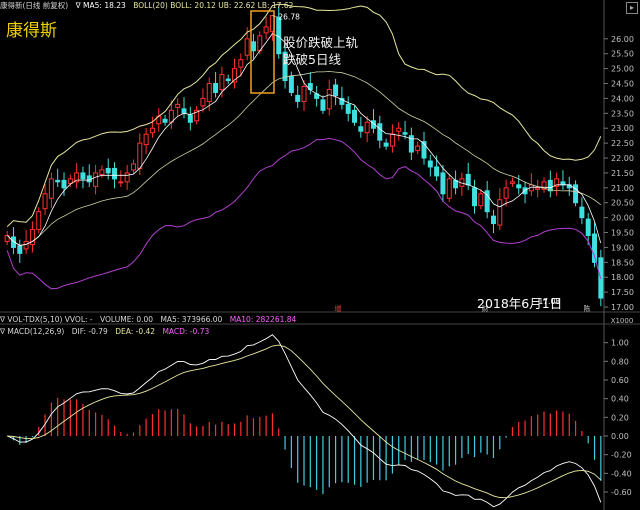 This screenshot has height=510, width=640. I want to click on price-annotation: 股价跌破上轨 跌破5日线, so click(320, 51).